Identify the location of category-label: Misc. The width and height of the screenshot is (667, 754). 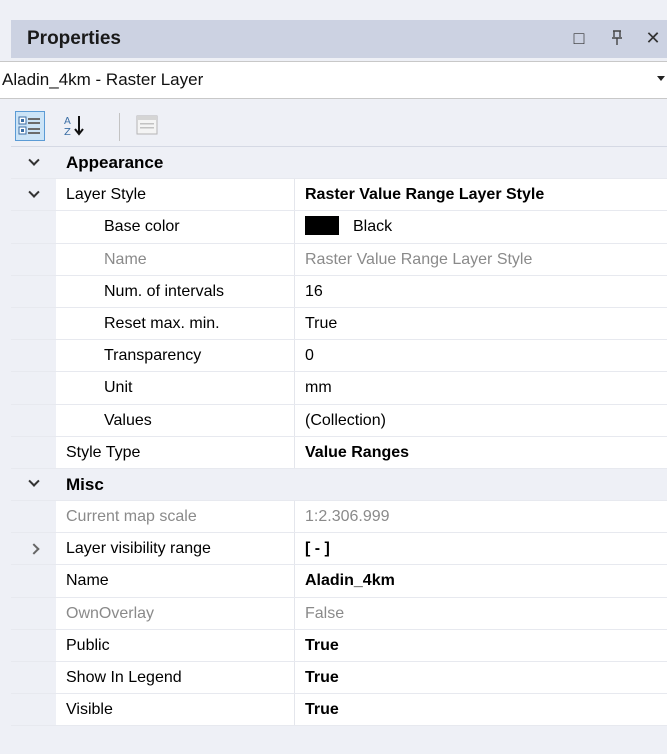
(85, 484).